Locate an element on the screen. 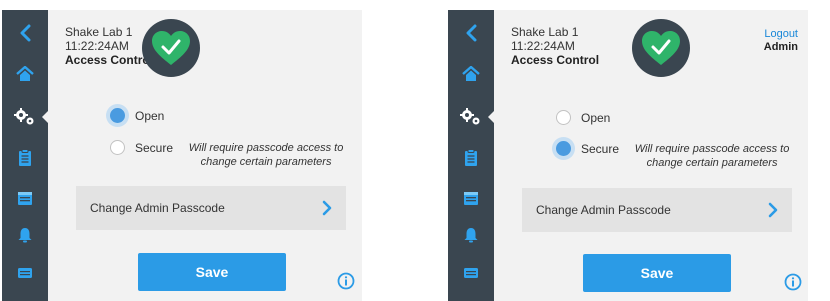  user-role: Admin is located at coordinates (780, 47).